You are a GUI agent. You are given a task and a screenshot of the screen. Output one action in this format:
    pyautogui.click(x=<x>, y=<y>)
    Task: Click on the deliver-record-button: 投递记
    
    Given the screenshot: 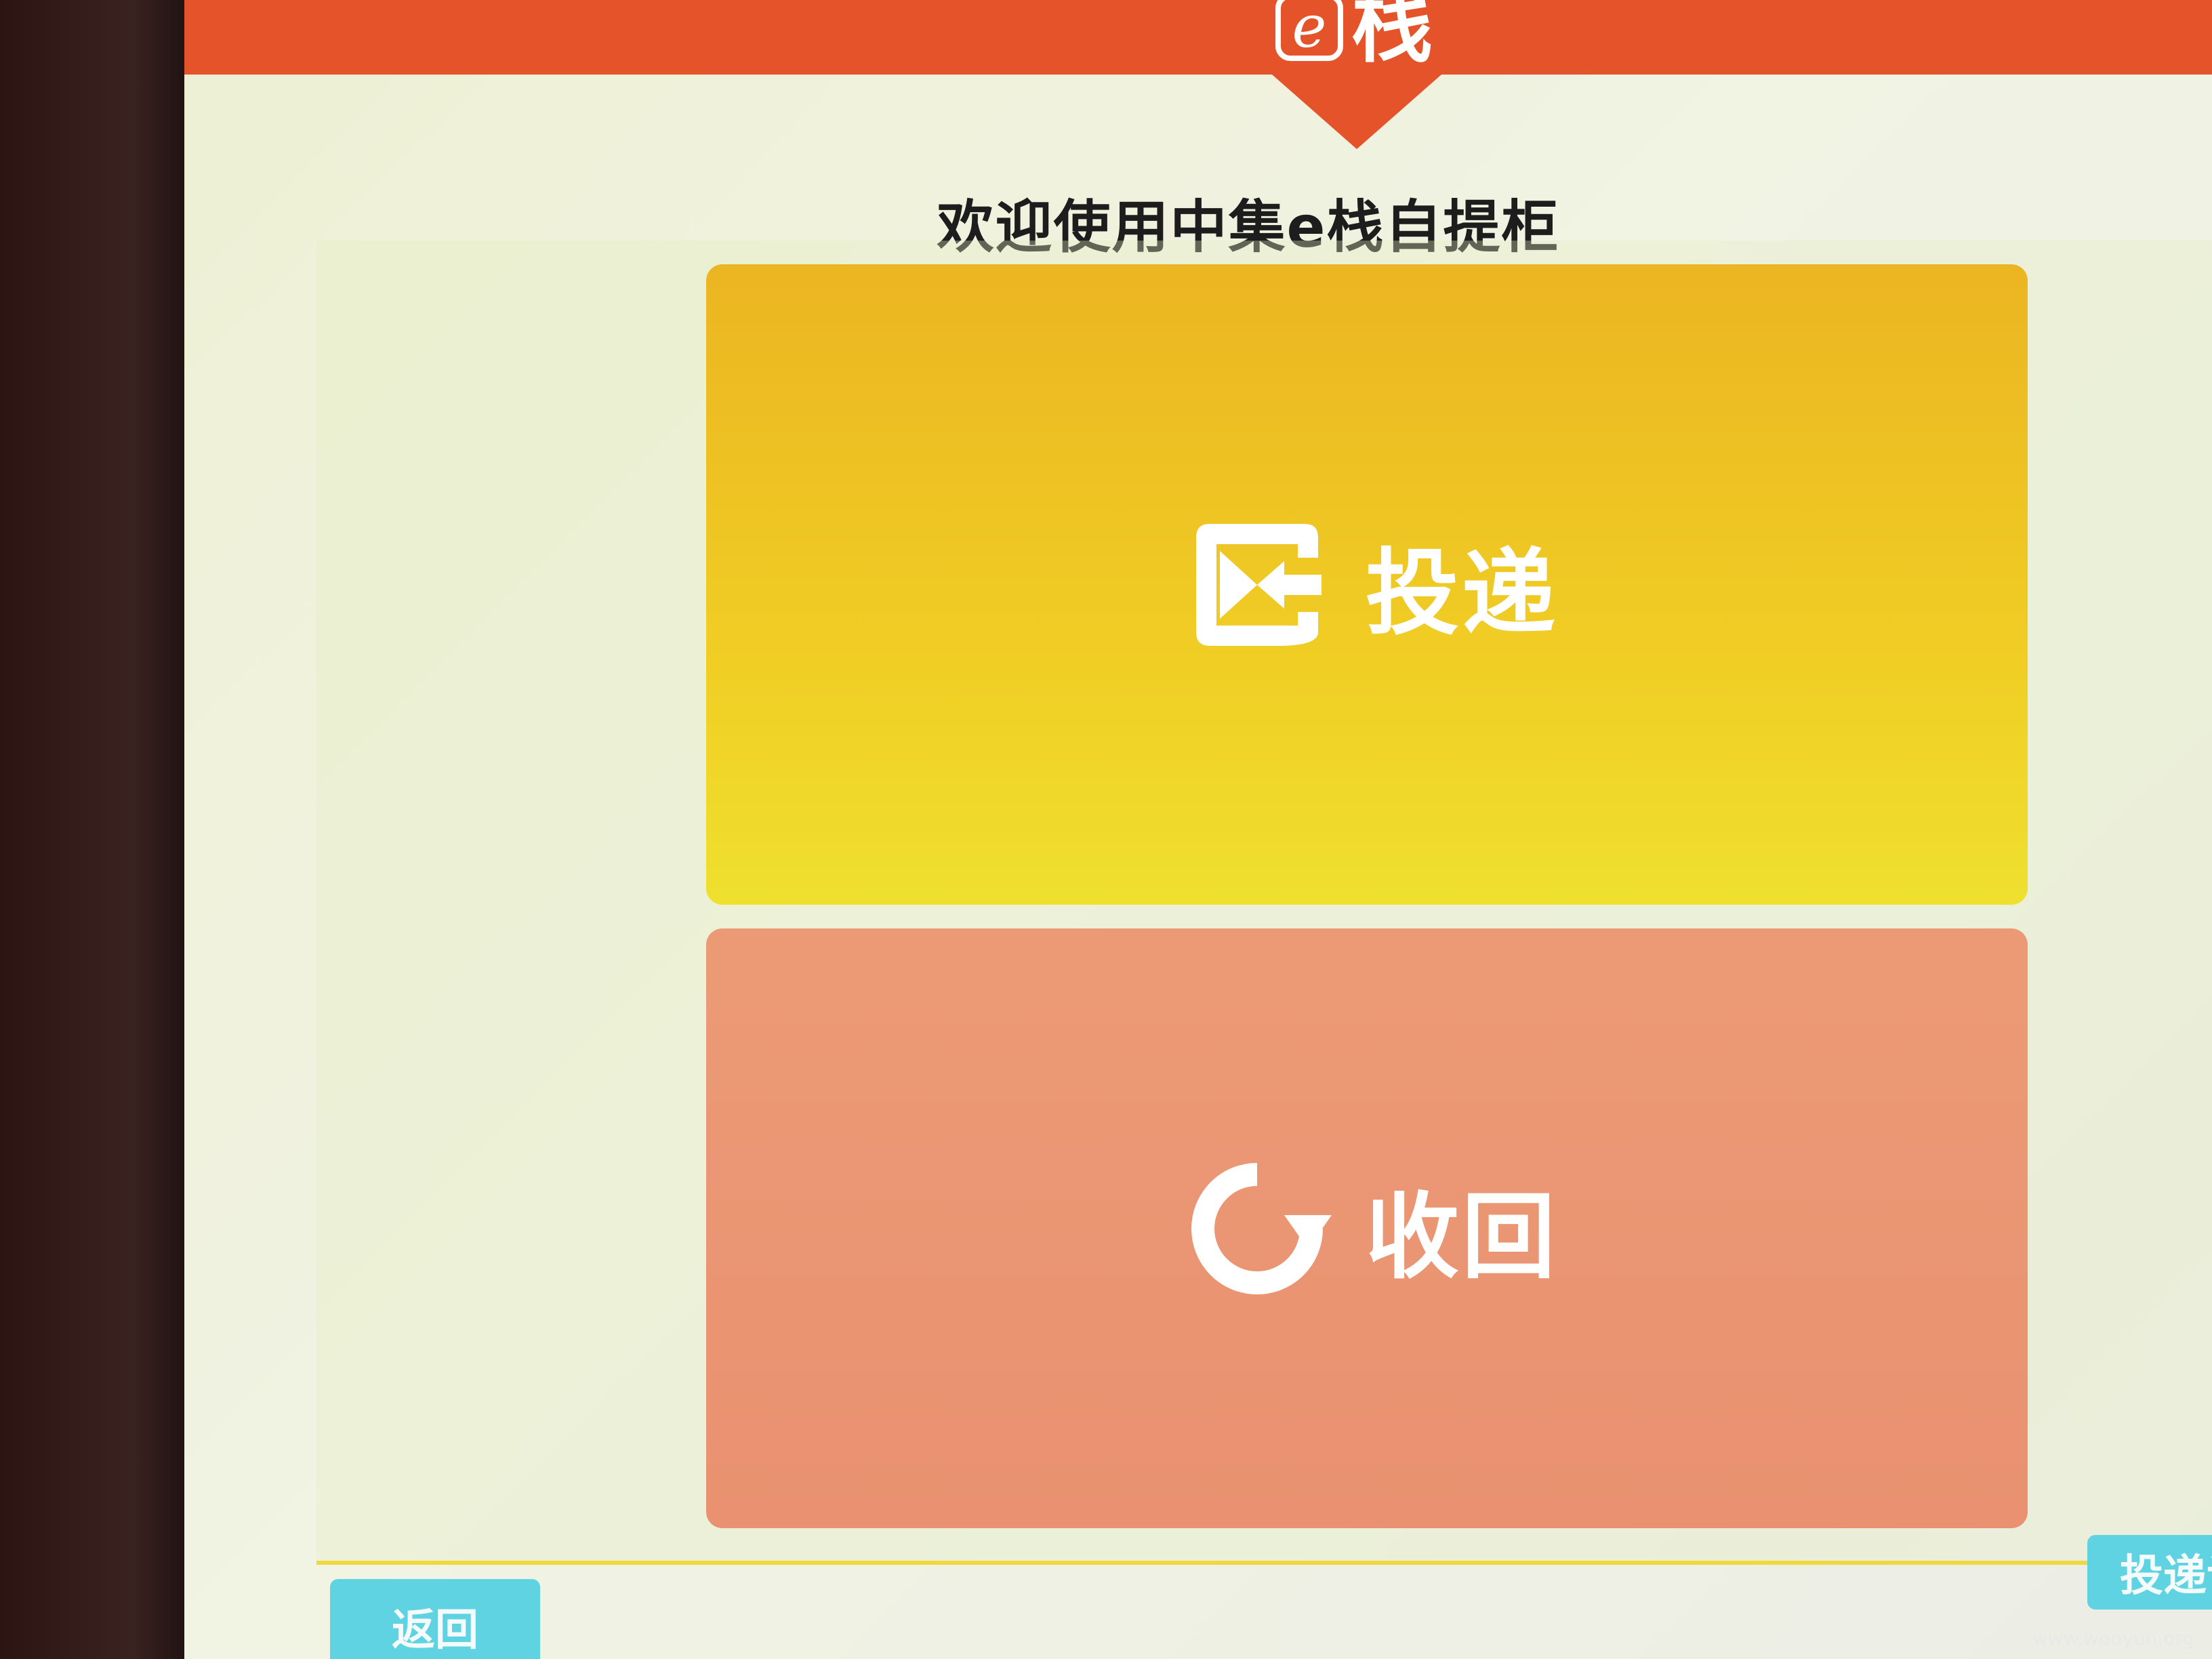 What is the action you would take?
    pyautogui.click(x=2149, y=1572)
    